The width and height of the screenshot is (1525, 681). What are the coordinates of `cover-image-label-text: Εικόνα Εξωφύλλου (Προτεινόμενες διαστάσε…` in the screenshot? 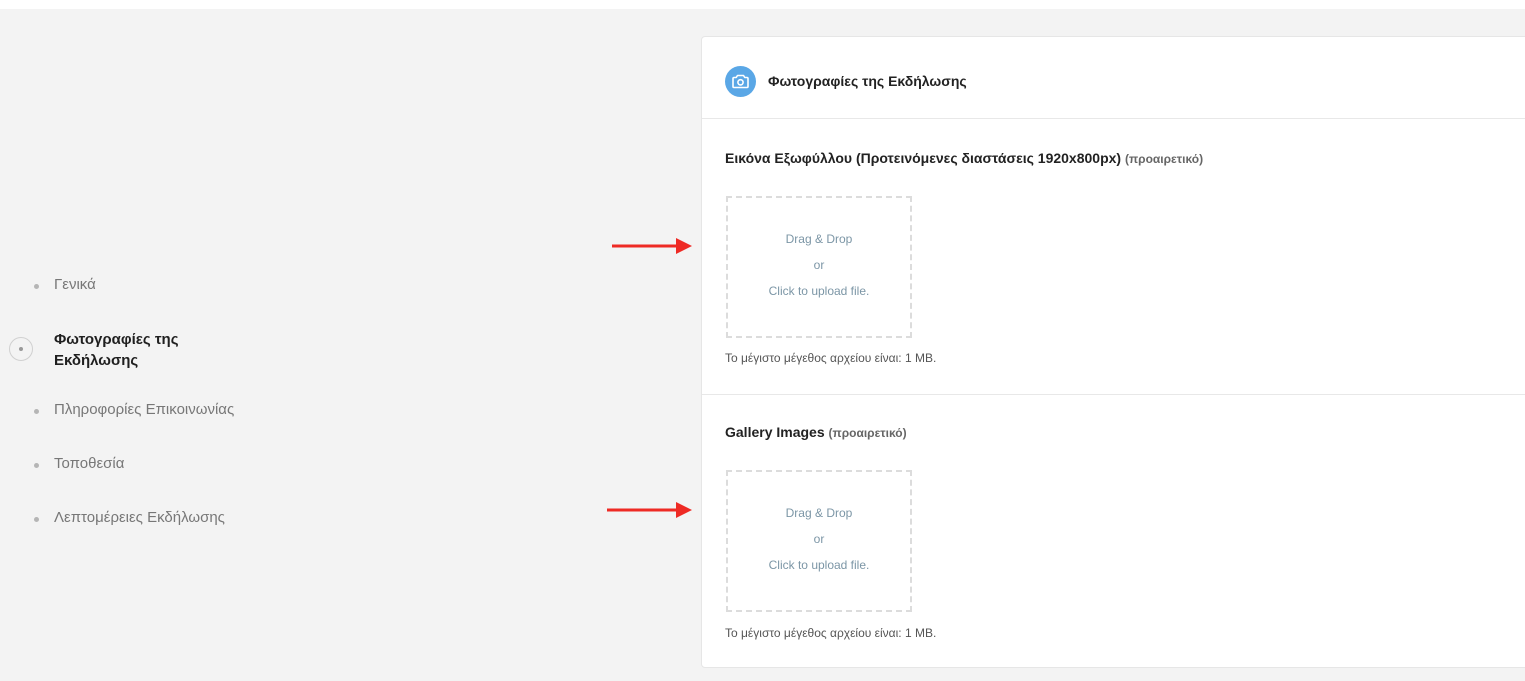 It's located at (923, 158).